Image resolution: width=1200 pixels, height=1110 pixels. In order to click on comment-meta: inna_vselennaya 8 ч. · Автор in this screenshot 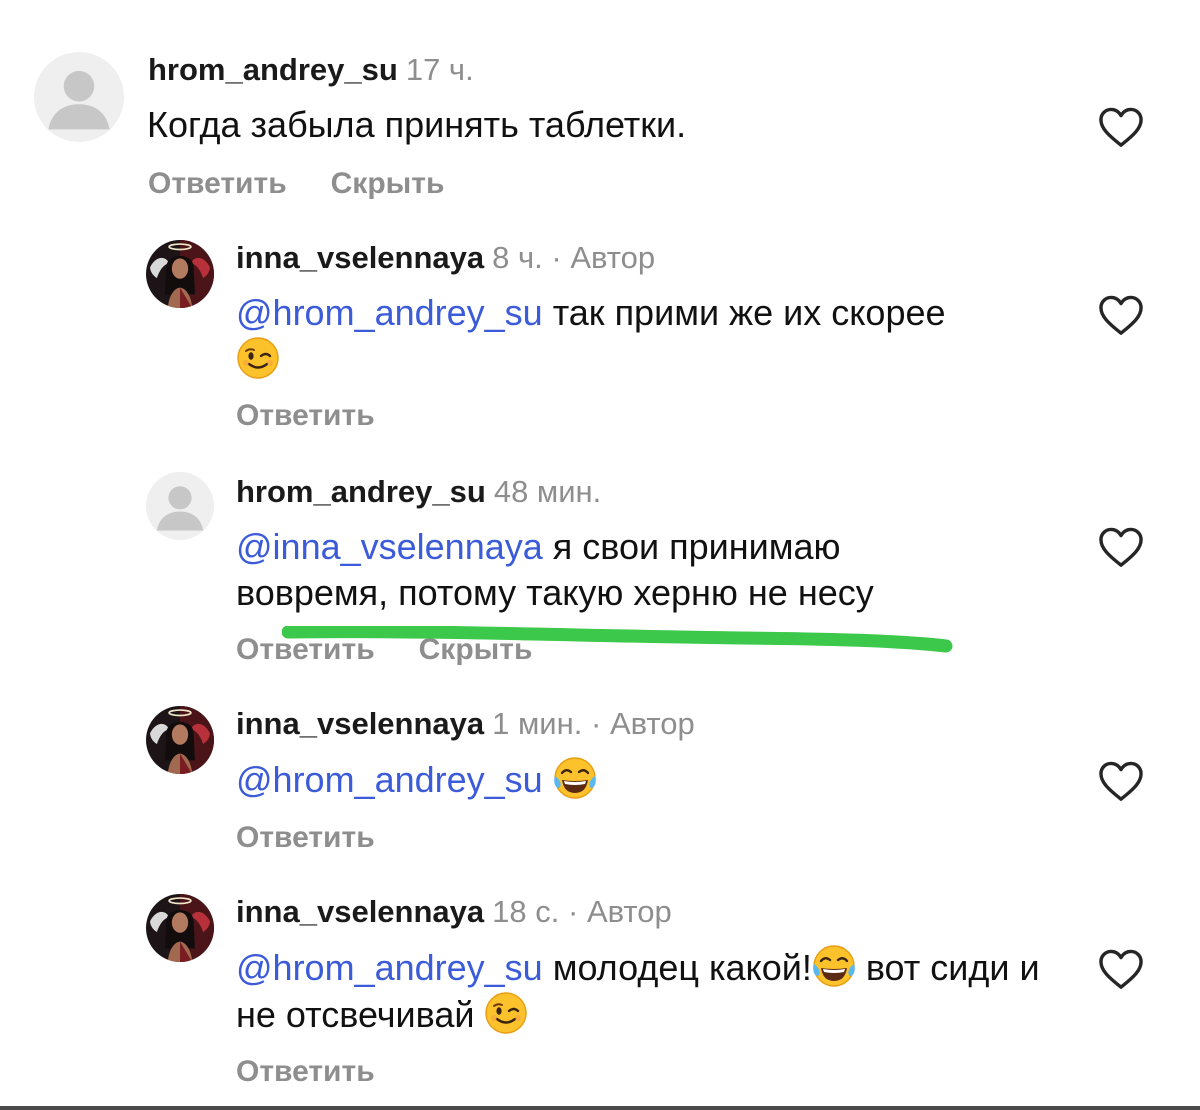, I will do `click(445, 258)`.